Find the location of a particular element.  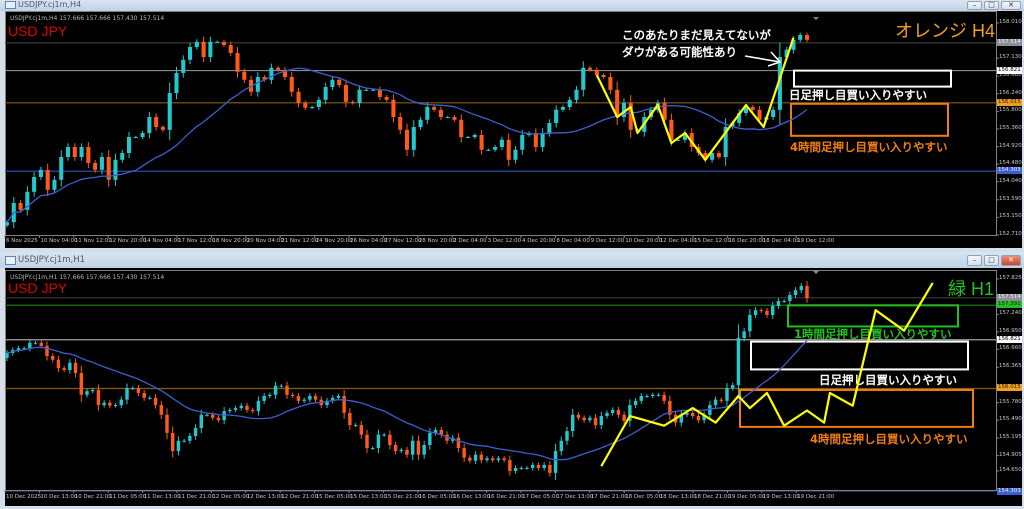

price-marker-label: 157.391 is located at coordinates (1009, 305).